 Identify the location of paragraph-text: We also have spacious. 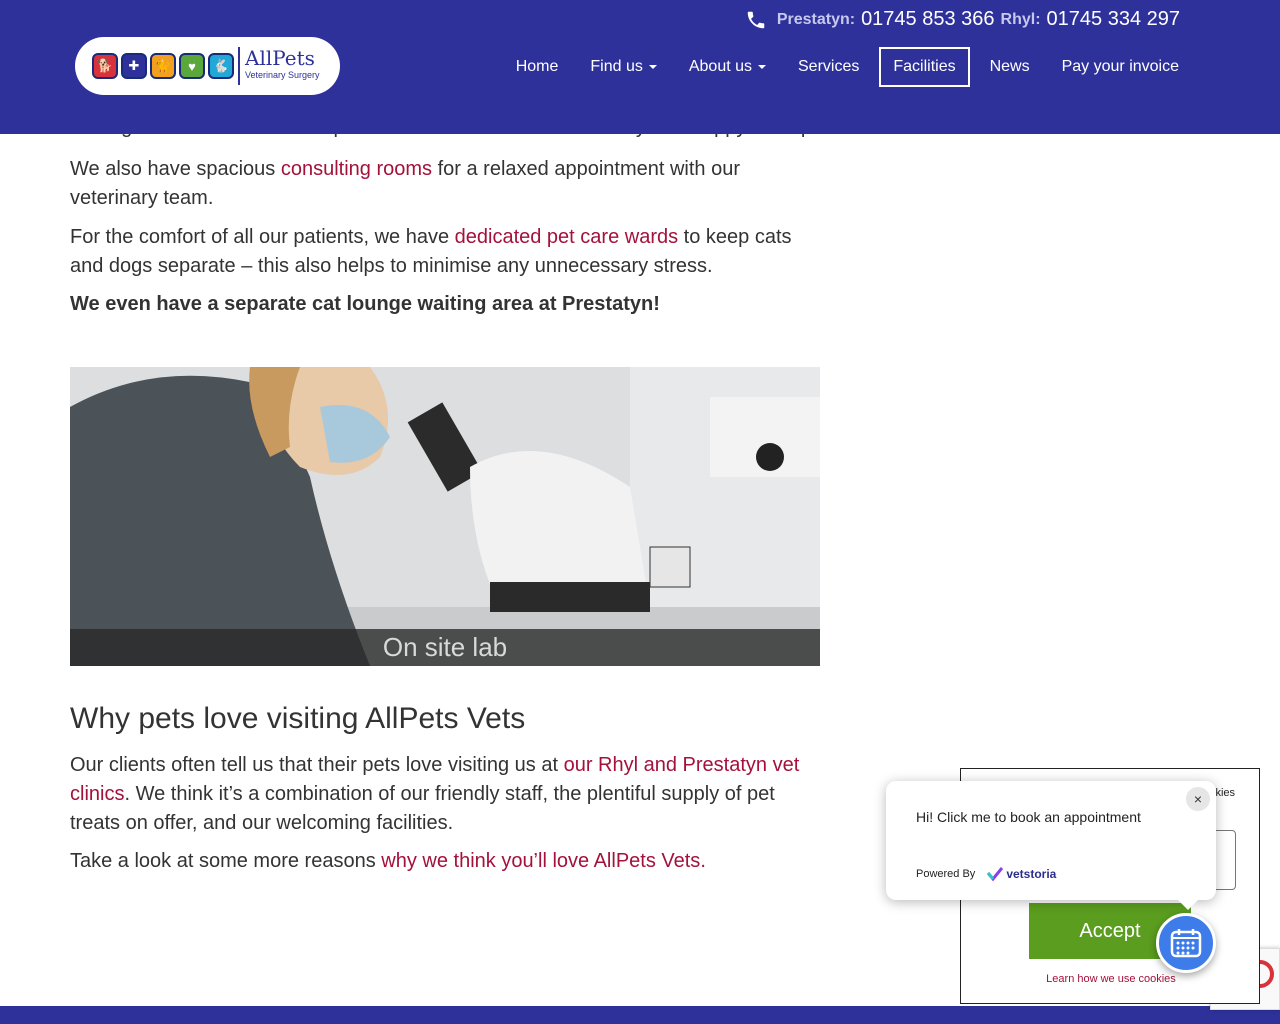
(175, 169).